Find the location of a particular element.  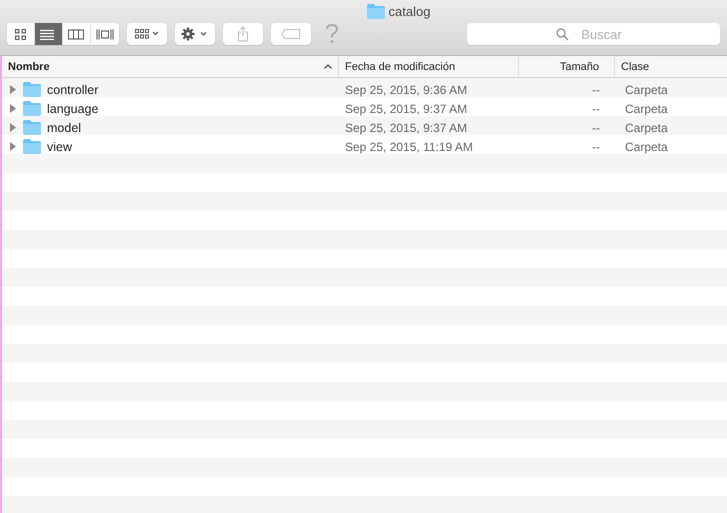

cover-flow-button is located at coordinates (105, 34).